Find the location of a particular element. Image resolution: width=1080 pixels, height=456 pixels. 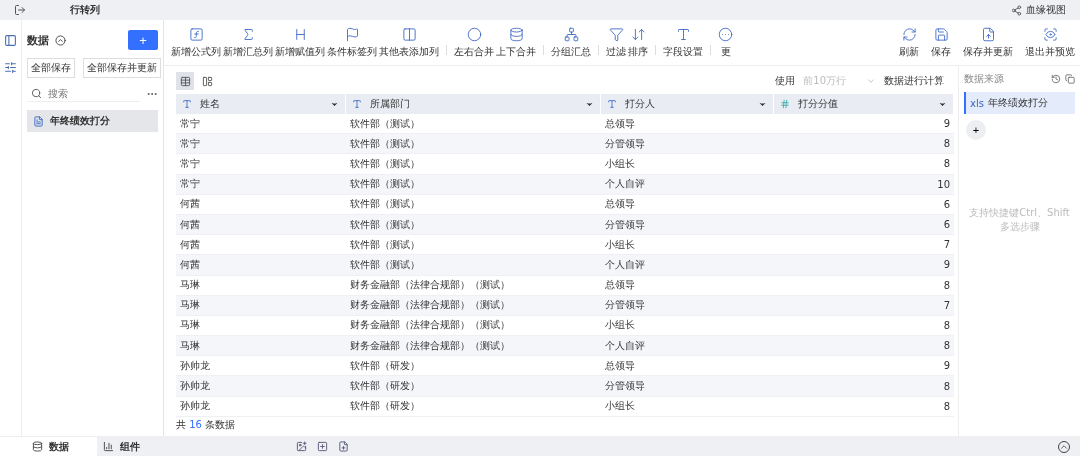

copy-icon is located at coordinates (1070, 79).